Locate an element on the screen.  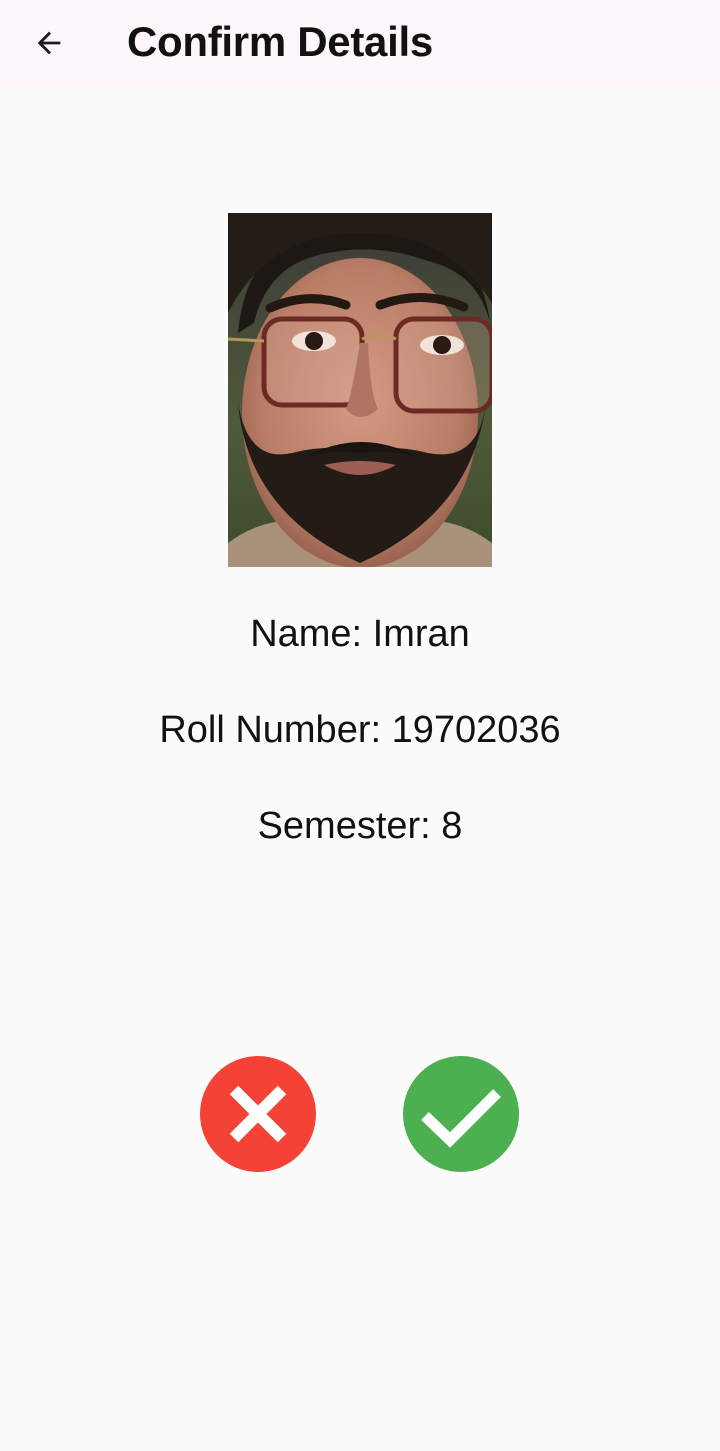
back-button is located at coordinates (49, 43).